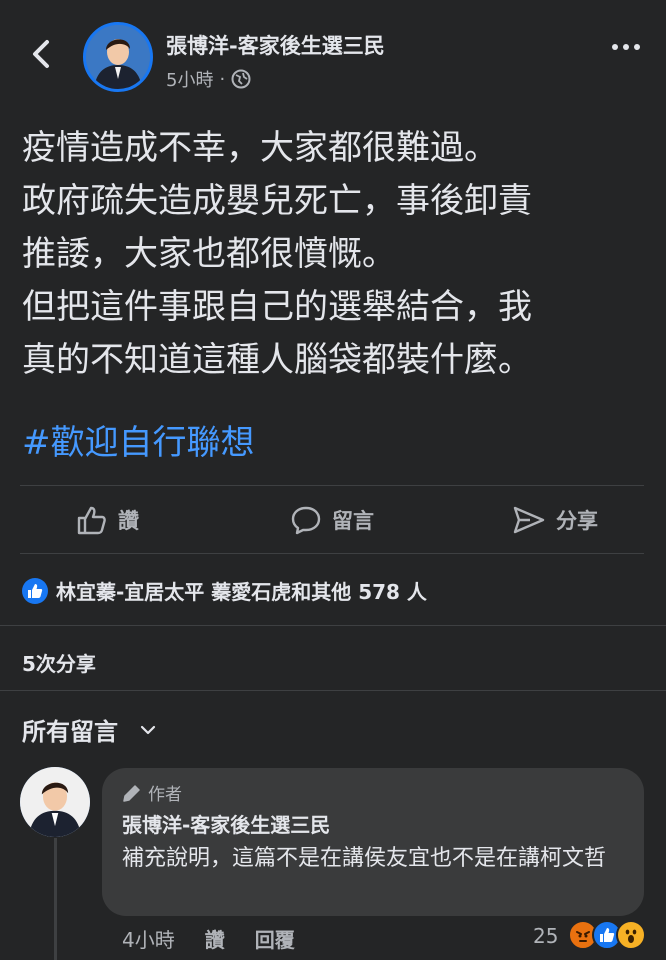  Describe the element at coordinates (107, 520) in the screenshot. I see `like-button: 讚` at that location.